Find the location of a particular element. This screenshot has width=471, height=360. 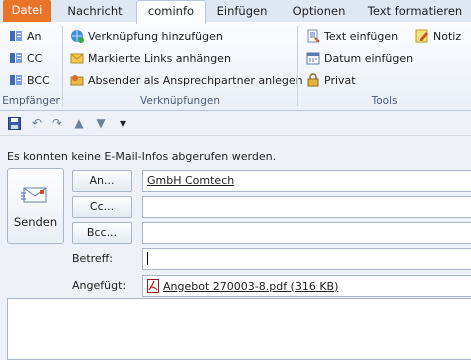

add-link-label: Verknüpfung hinzufügen is located at coordinates (155, 36).